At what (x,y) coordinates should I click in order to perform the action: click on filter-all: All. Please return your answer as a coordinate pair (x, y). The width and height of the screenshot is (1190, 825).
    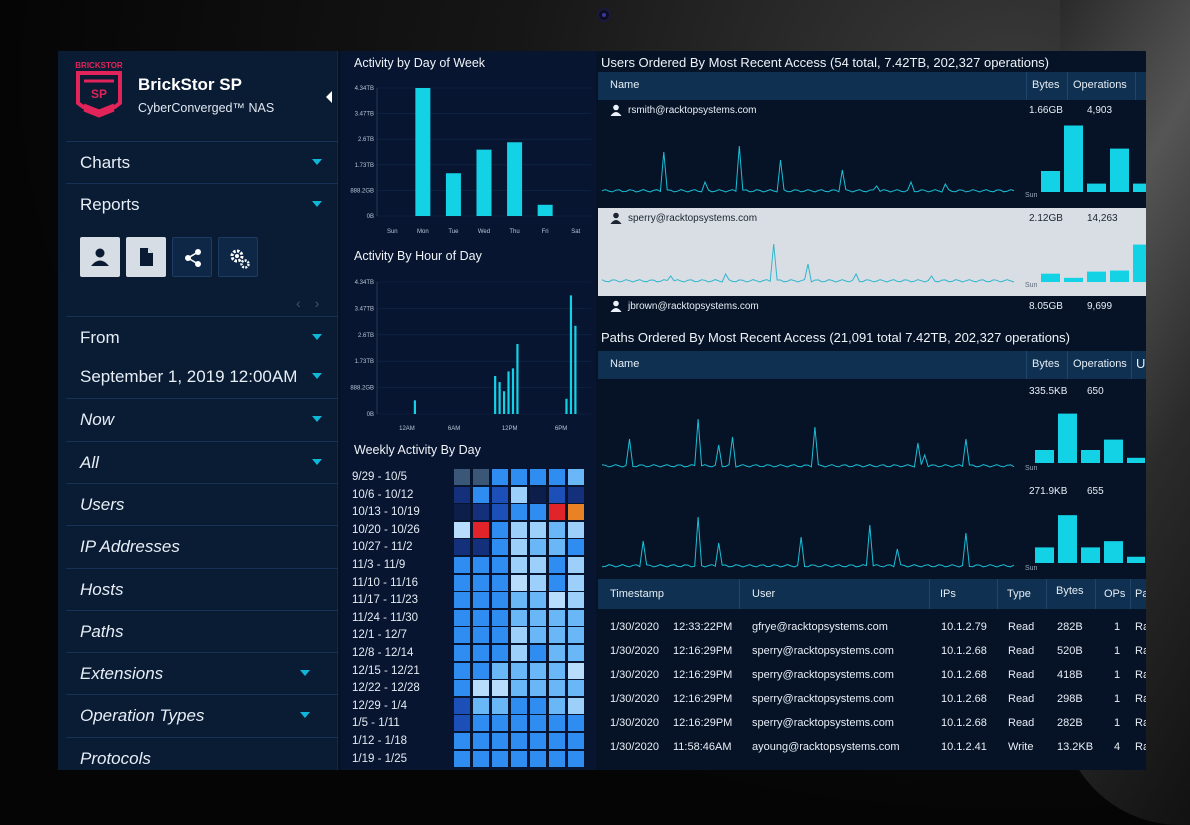
    Looking at the image, I should click on (202, 462).